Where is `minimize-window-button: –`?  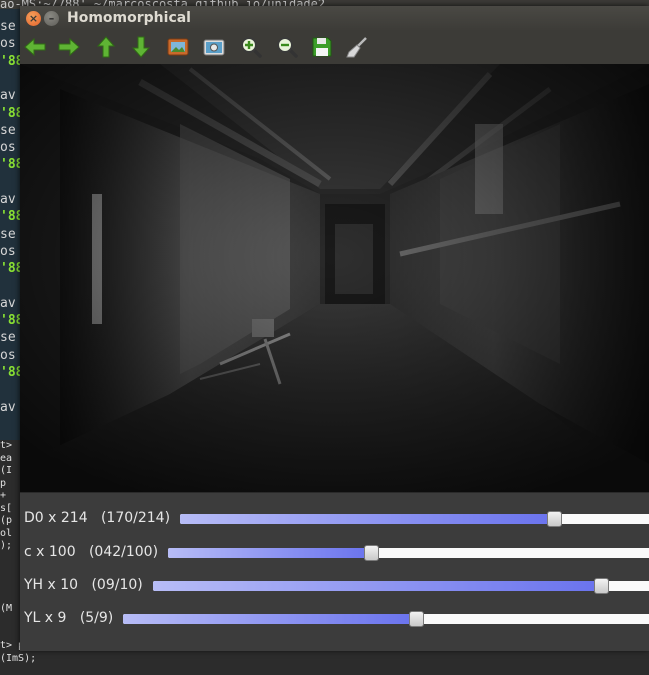
minimize-window-button: – is located at coordinates (51, 18).